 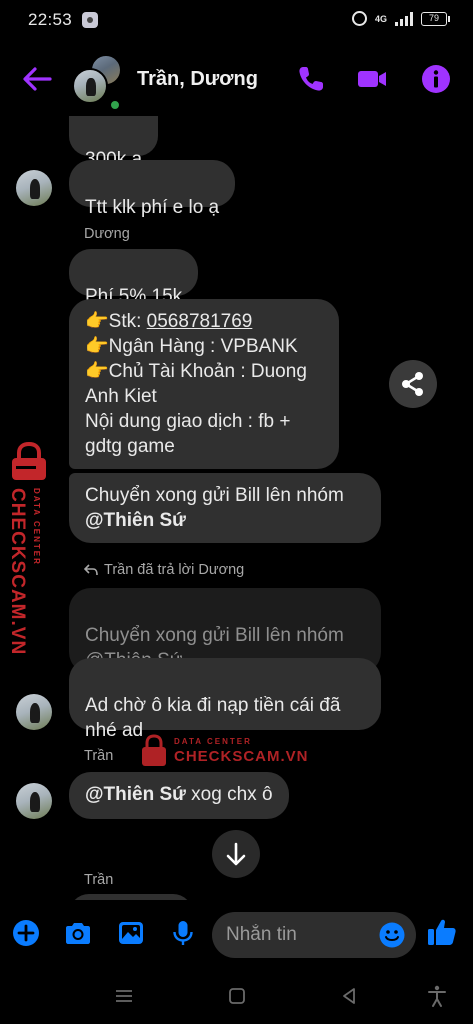 What do you see at coordinates (131, 933) in the screenshot?
I see `gallery-icon` at bounding box center [131, 933].